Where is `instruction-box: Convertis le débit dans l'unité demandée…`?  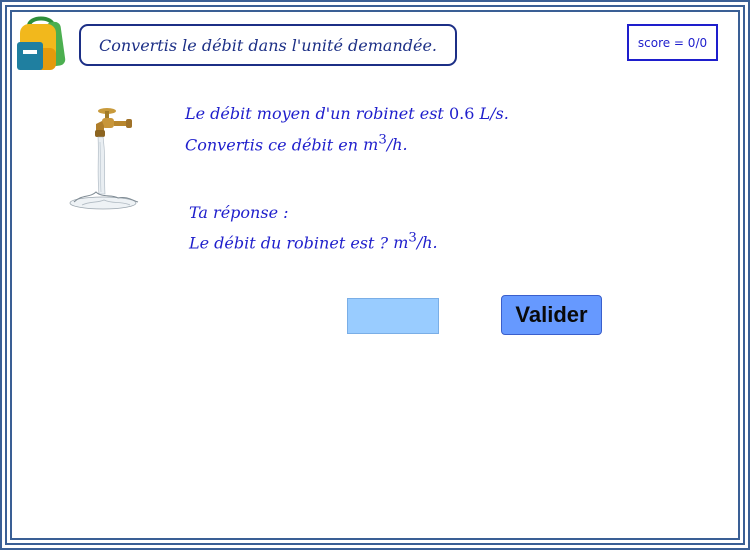
instruction-box: Convertis le débit dans l'unité demandée… is located at coordinates (268, 45).